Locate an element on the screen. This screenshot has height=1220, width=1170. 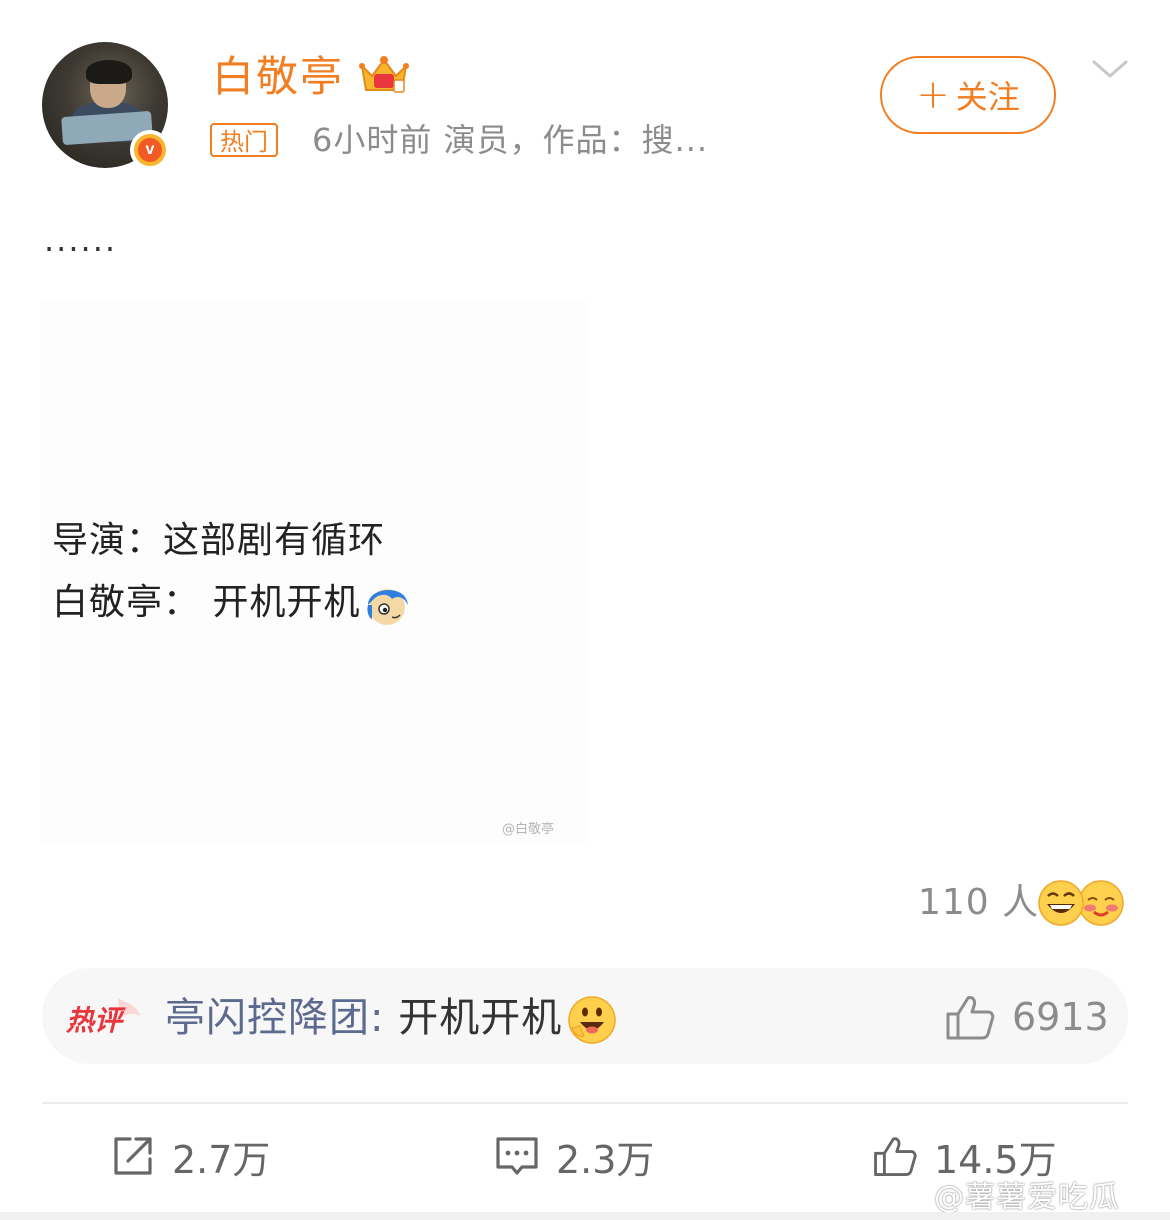
repost-count: 2.7万 is located at coordinates (221, 1159).